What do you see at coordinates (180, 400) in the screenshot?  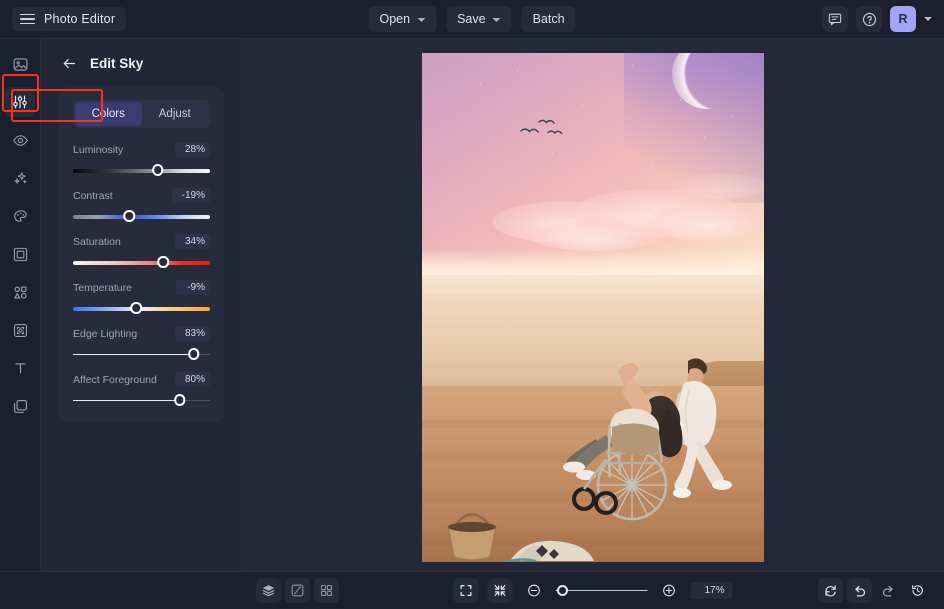 I see `slider-affect-foreground-handle` at bounding box center [180, 400].